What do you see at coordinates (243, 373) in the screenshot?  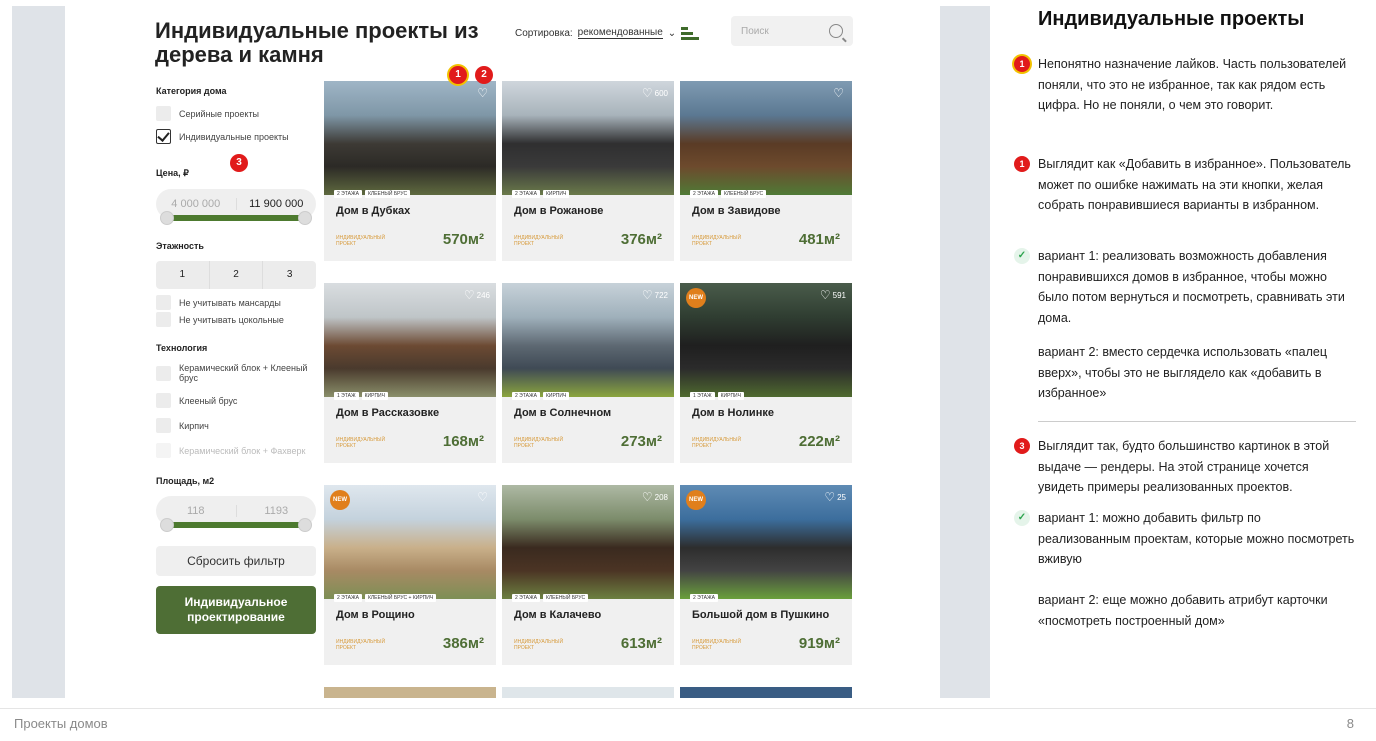 I see `checkbox-label: Керамический блок + Клееный брус` at bounding box center [243, 373].